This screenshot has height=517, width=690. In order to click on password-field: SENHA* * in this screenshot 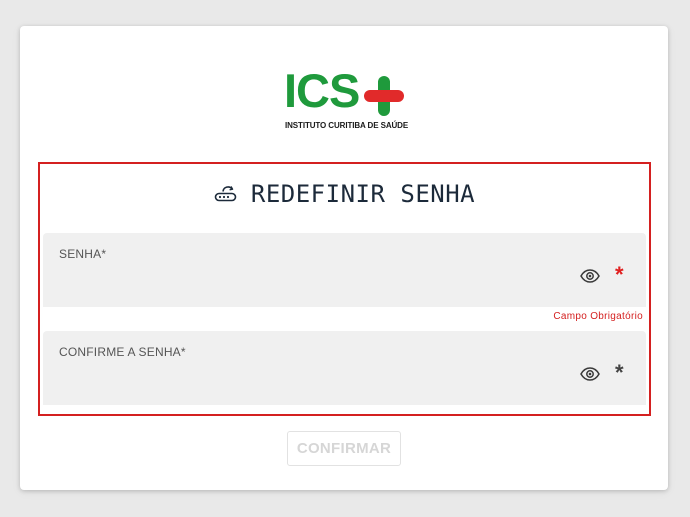, I will do `click(344, 270)`.